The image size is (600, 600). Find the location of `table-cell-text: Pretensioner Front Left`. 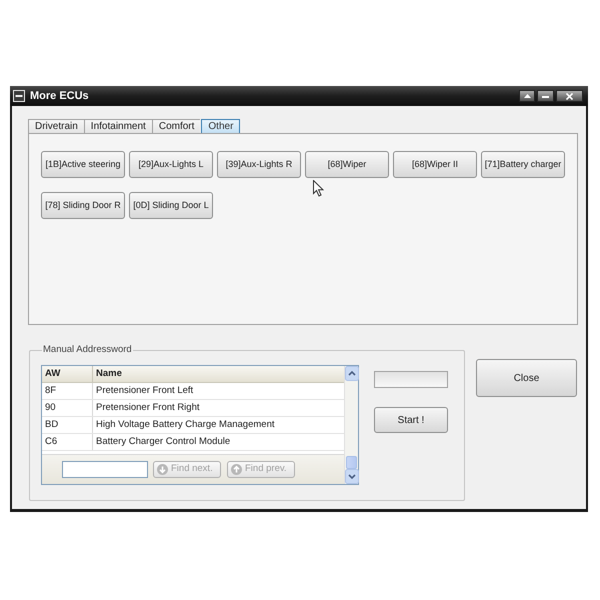

table-cell-text: Pretensioner Front Left is located at coordinates (144, 391).